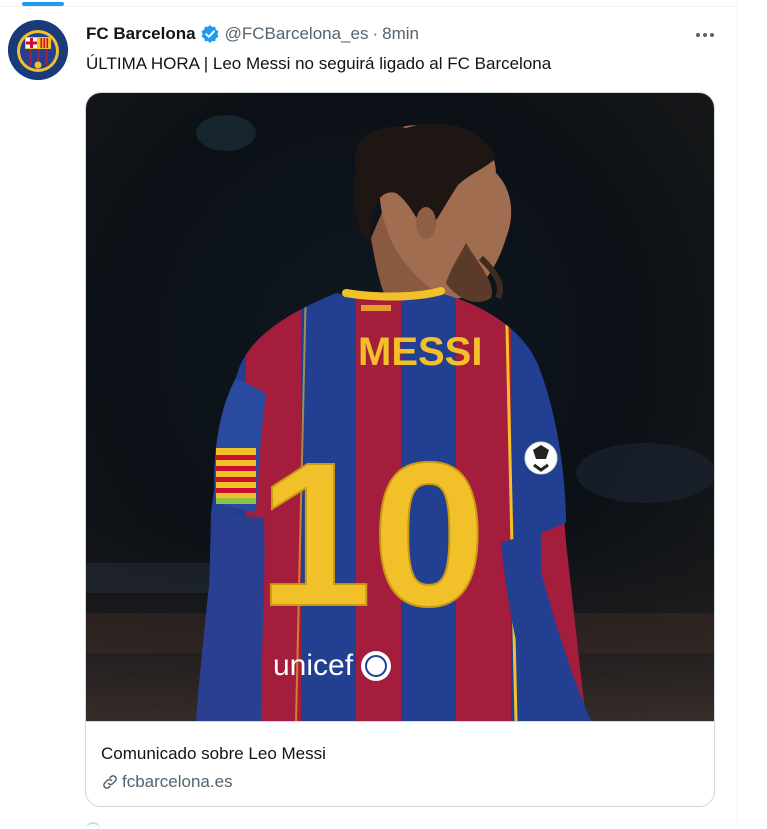 Image resolution: width=767 pixels, height=829 pixels. What do you see at coordinates (400, 34) in the screenshot?
I see `timestamp: 8min` at bounding box center [400, 34].